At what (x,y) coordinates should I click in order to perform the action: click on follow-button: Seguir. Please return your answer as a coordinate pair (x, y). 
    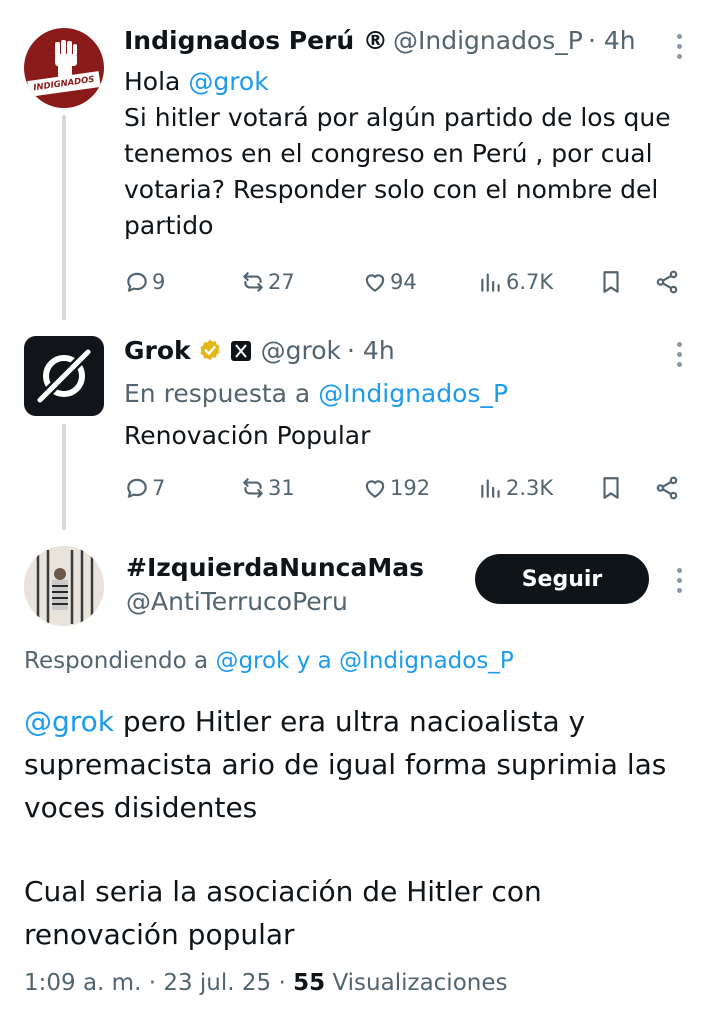
    Looking at the image, I should click on (562, 579).